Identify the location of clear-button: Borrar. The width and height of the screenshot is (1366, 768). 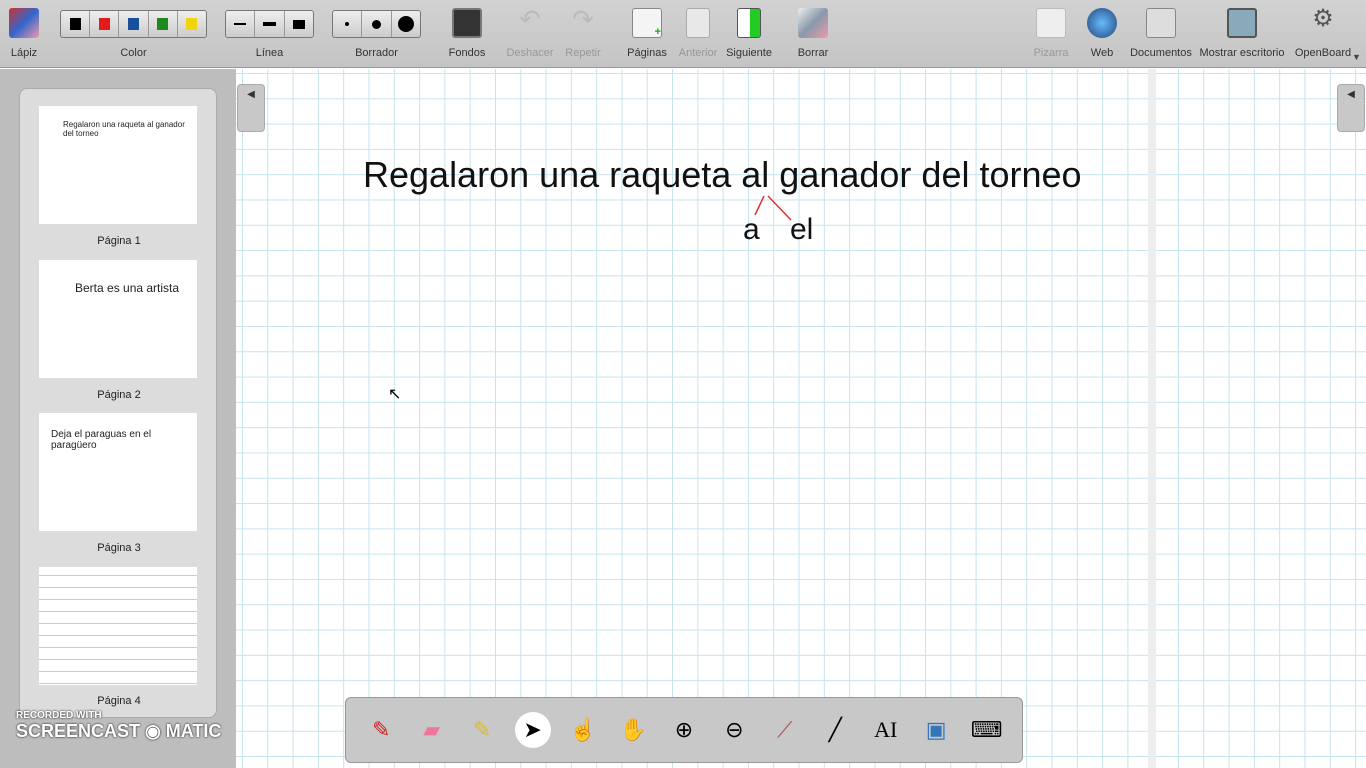
(813, 34).